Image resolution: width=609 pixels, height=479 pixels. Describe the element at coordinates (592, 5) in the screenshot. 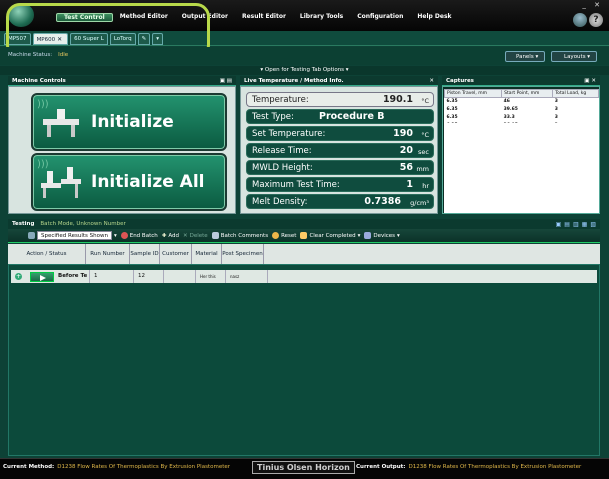

I see `window-controls: _ ✕` at that location.